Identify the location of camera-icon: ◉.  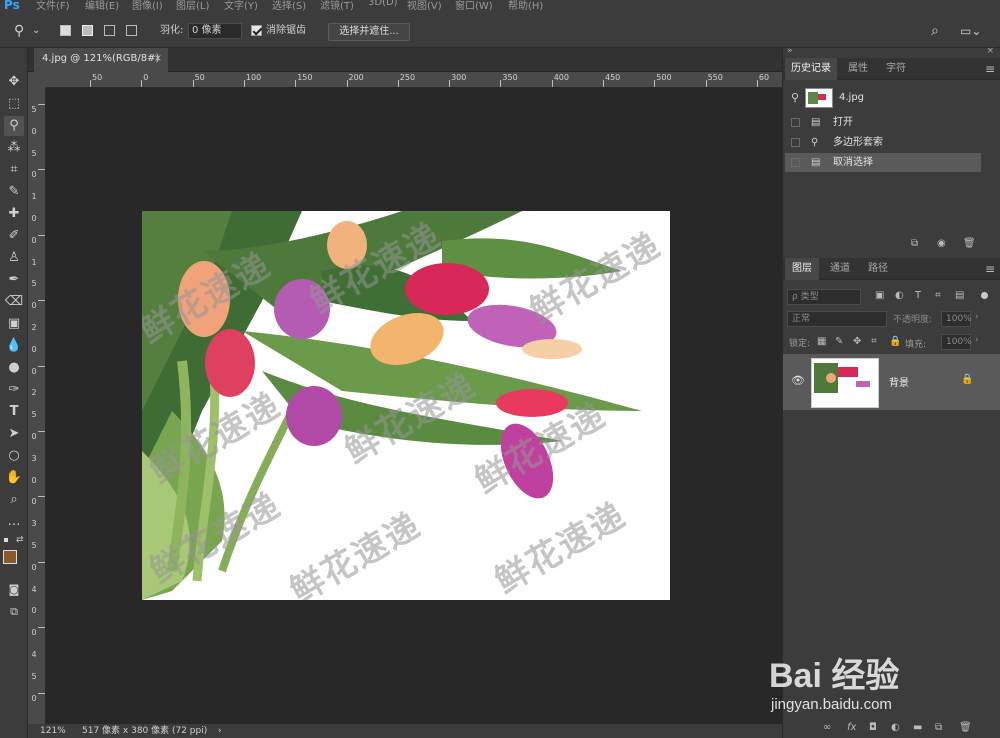
(941, 243).